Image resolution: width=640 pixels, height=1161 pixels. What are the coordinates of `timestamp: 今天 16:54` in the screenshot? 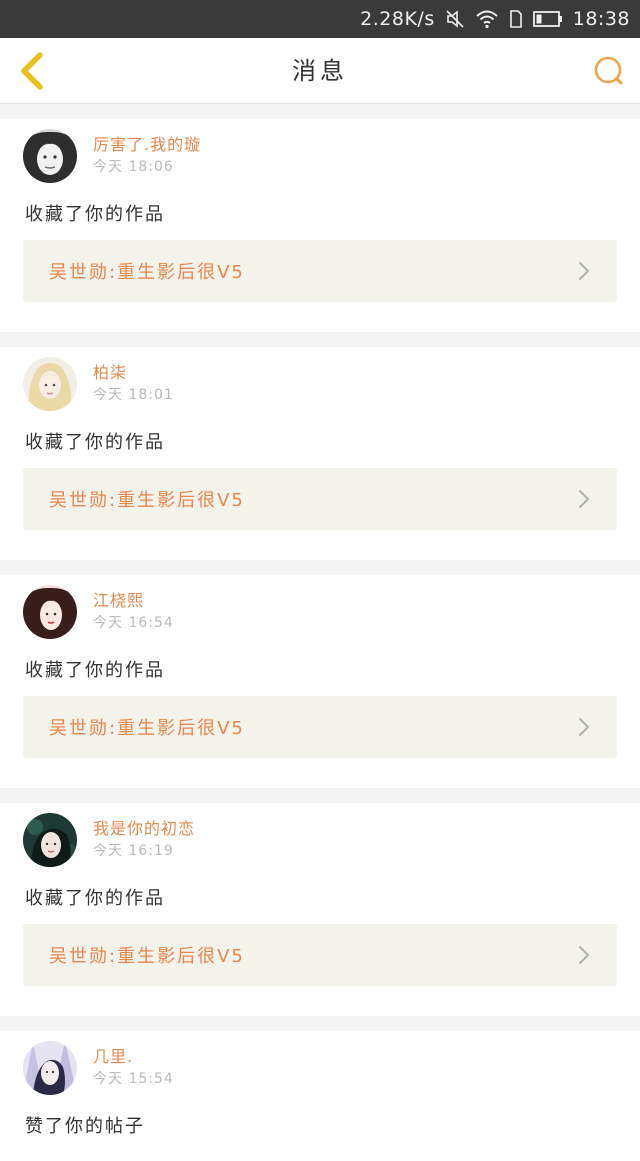 It's located at (133, 623).